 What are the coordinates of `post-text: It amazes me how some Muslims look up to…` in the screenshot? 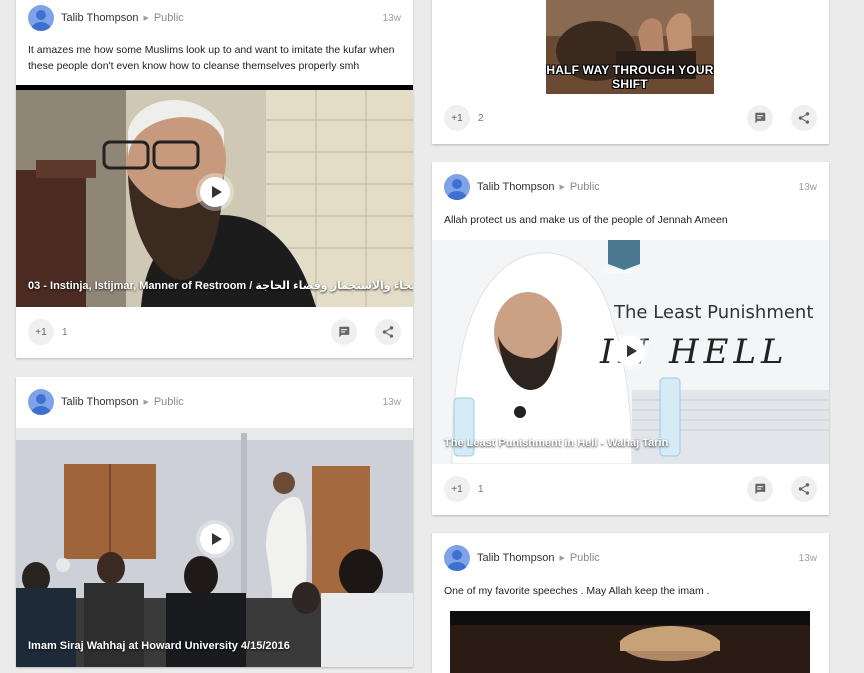 It's located at (211, 58).